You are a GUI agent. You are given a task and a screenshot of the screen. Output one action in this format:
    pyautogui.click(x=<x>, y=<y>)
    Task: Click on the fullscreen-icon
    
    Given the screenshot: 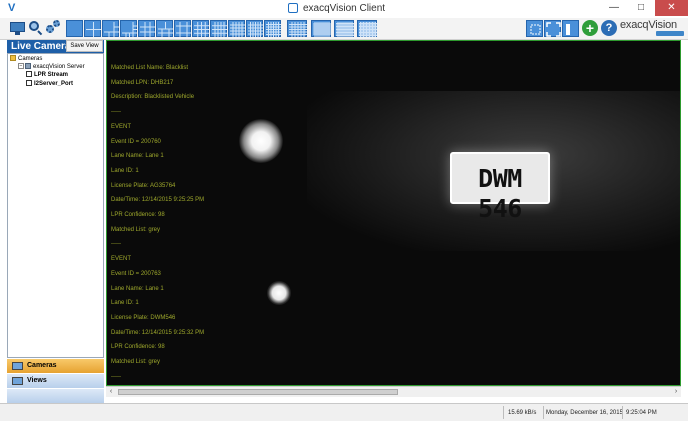 What is the action you would take?
    pyautogui.click(x=553, y=29)
    